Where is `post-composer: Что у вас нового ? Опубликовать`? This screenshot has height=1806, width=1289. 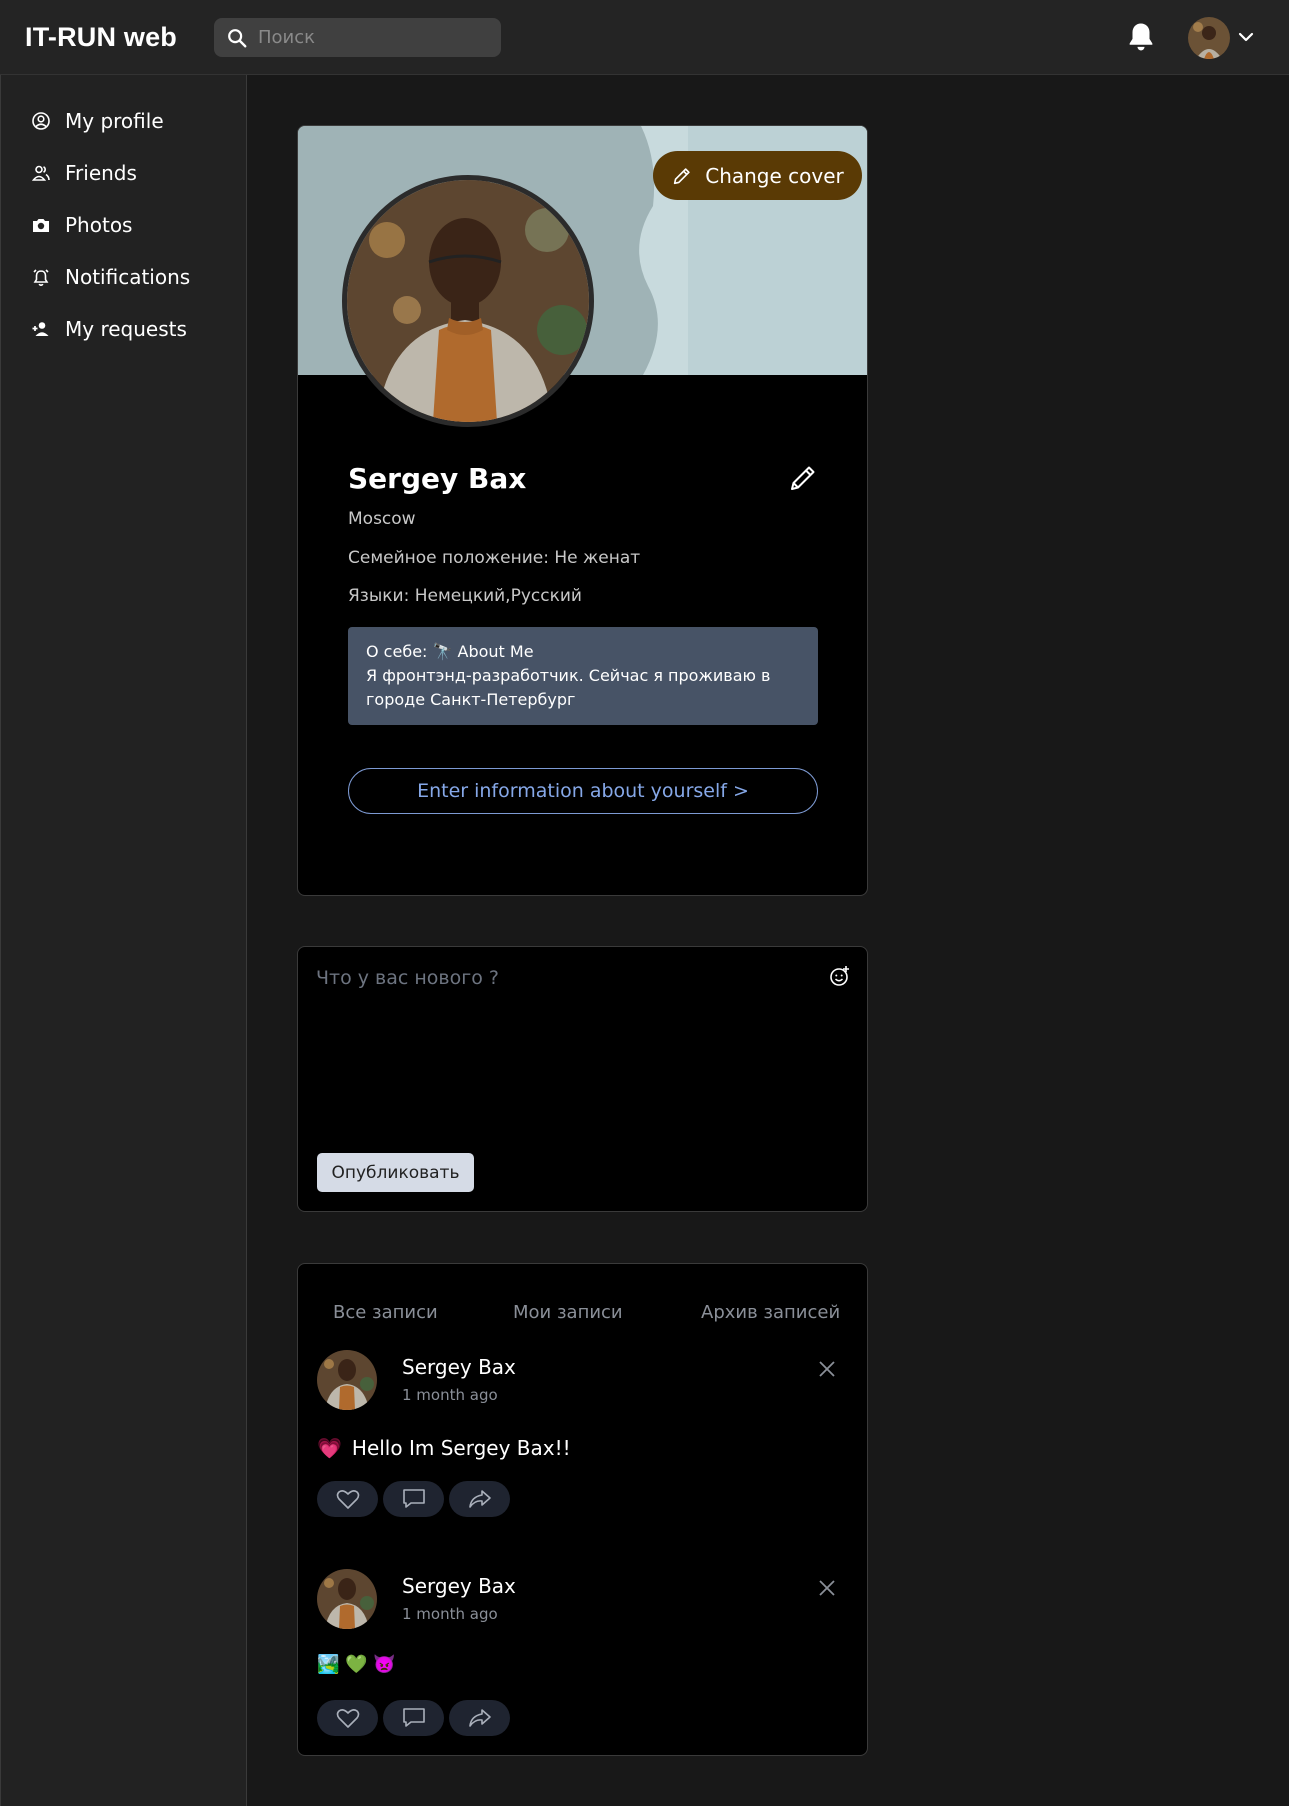 post-composer: Что у вас нового ? Опубликовать is located at coordinates (582, 1079).